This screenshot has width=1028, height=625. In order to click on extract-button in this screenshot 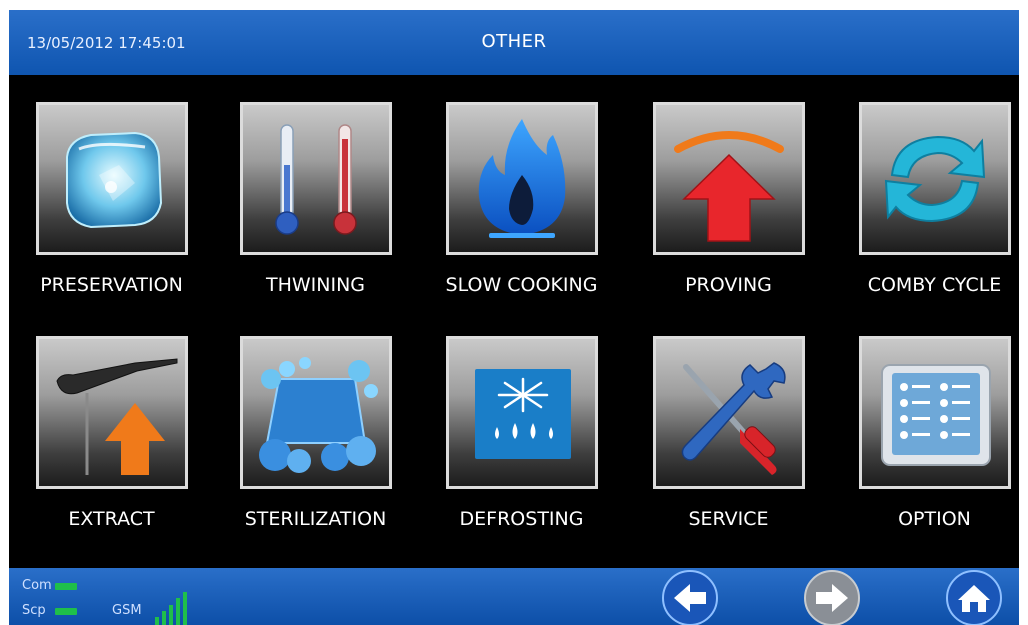, I will do `click(112, 412)`.